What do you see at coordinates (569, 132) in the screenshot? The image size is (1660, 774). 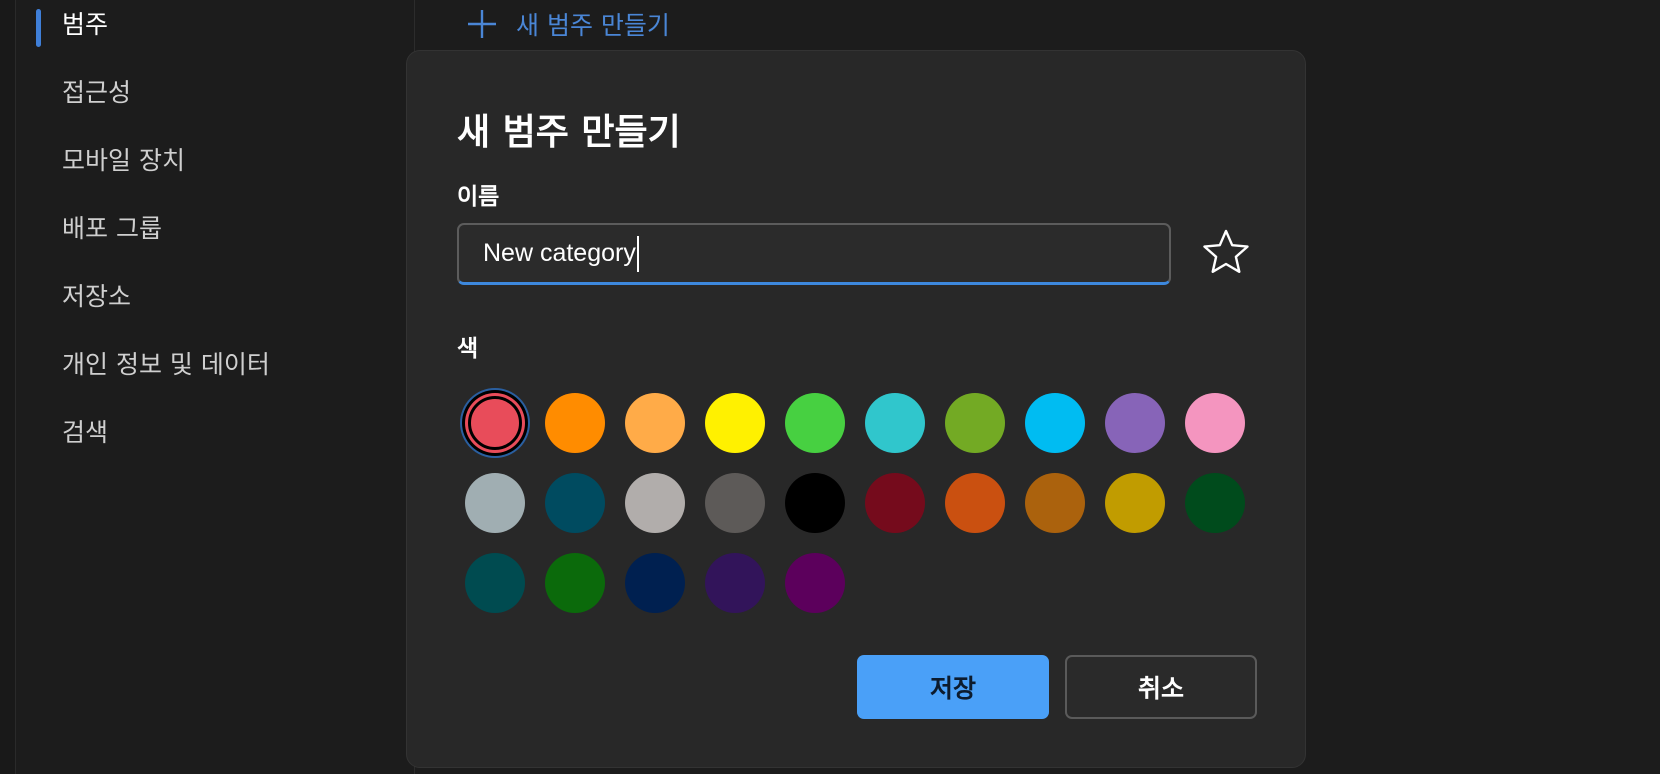 I see `dialog-title: 새 범주 만들기` at bounding box center [569, 132].